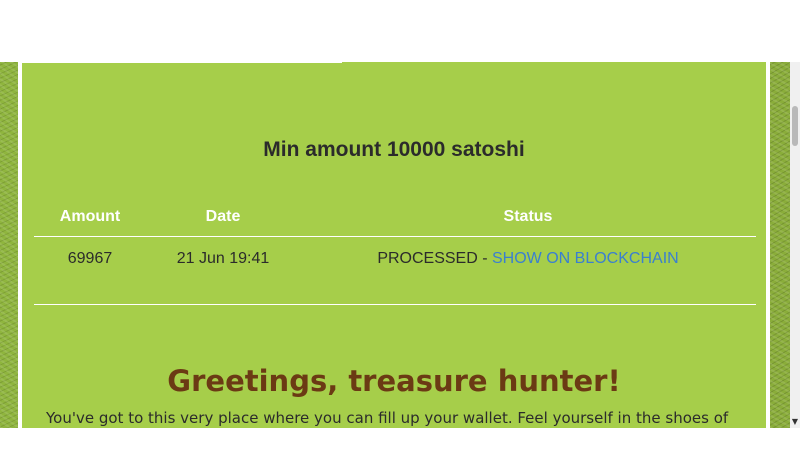  What do you see at coordinates (223, 258) in the screenshot?
I see `payout-date: 21 Jun 19:41` at bounding box center [223, 258].